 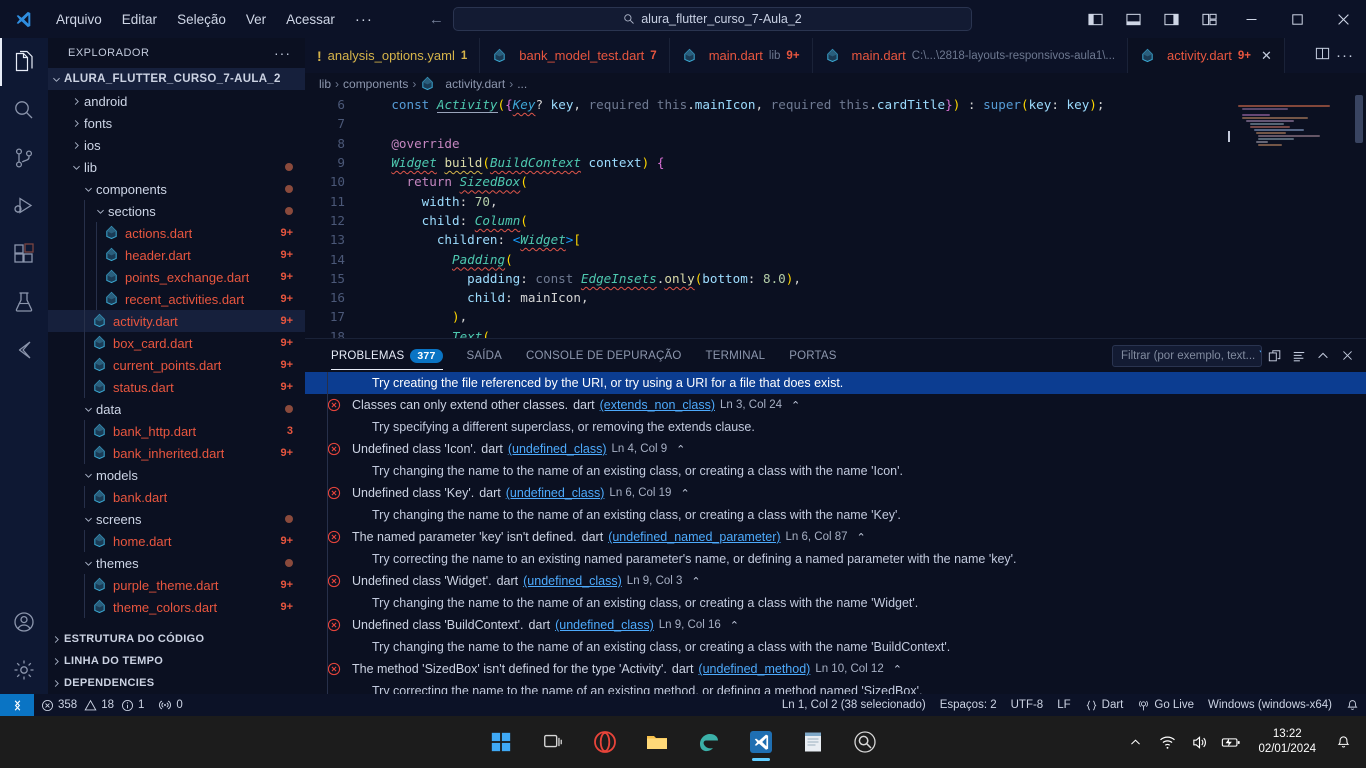 What do you see at coordinates (393, 55) in the screenshot?
I see `editor-tab-analysis-options-yaml: ! analysis_options.yaml 1` at bounding box center [393, 55].